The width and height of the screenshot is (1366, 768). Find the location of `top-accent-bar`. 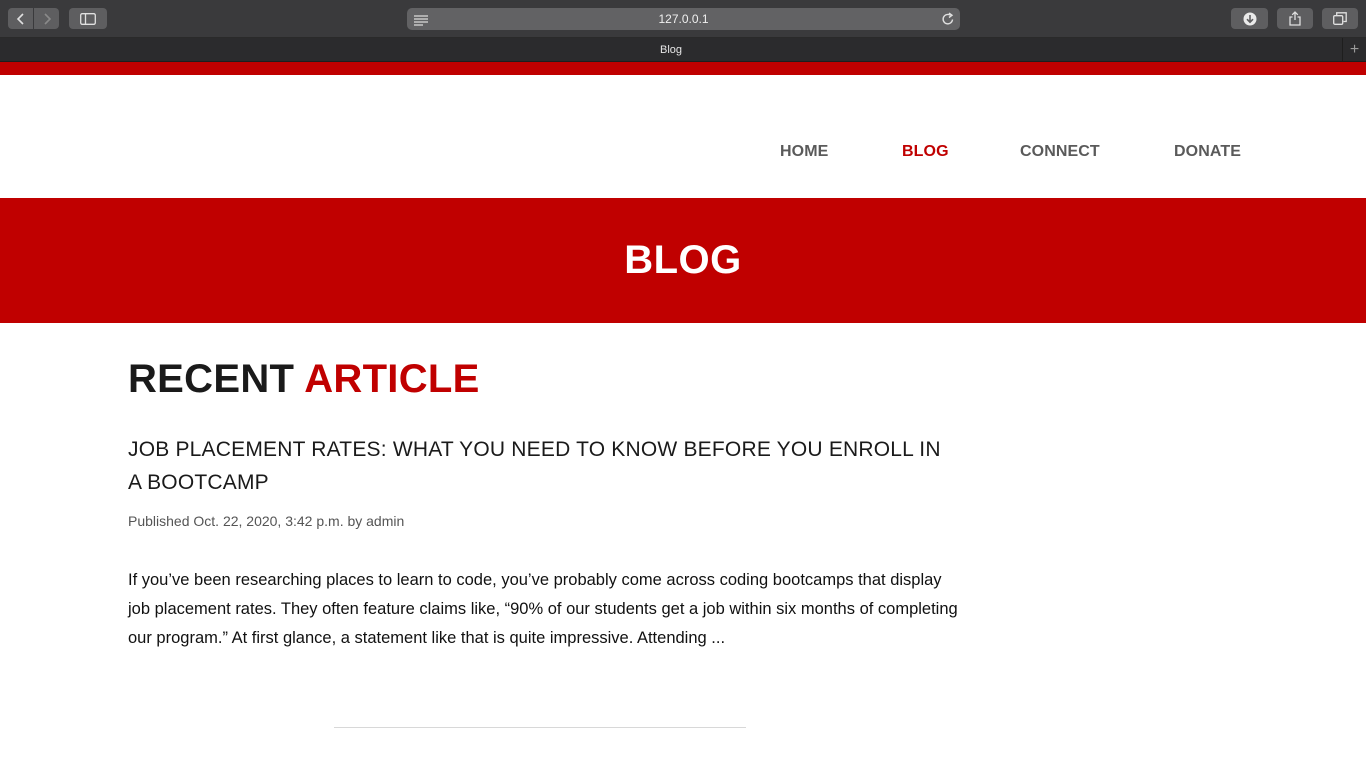

top-accent-bar is located at coordinates (683, 68).